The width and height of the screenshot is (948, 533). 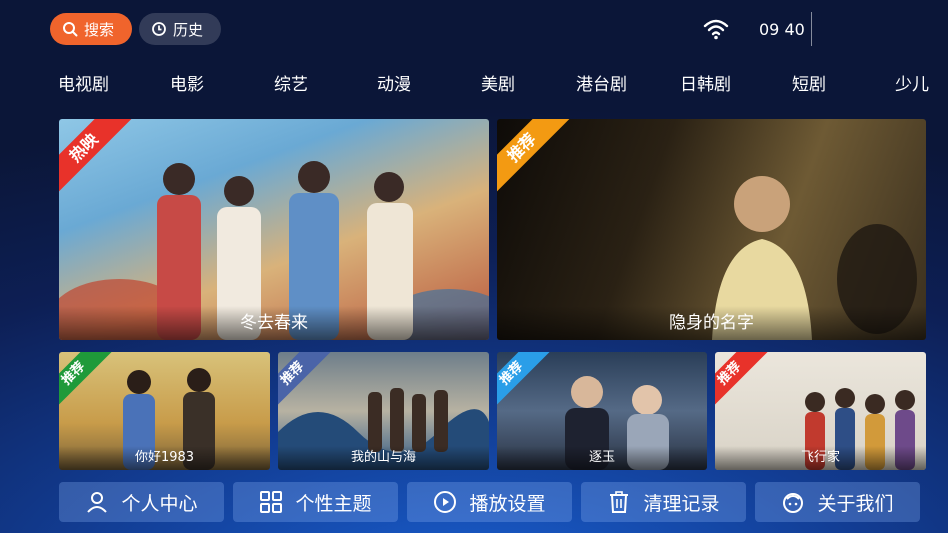 What do you see at coordinates (383, 411) in the screenshot?
I see `recommend-card-2: 推荐 我的山与海` at bounding box center [383, 411].